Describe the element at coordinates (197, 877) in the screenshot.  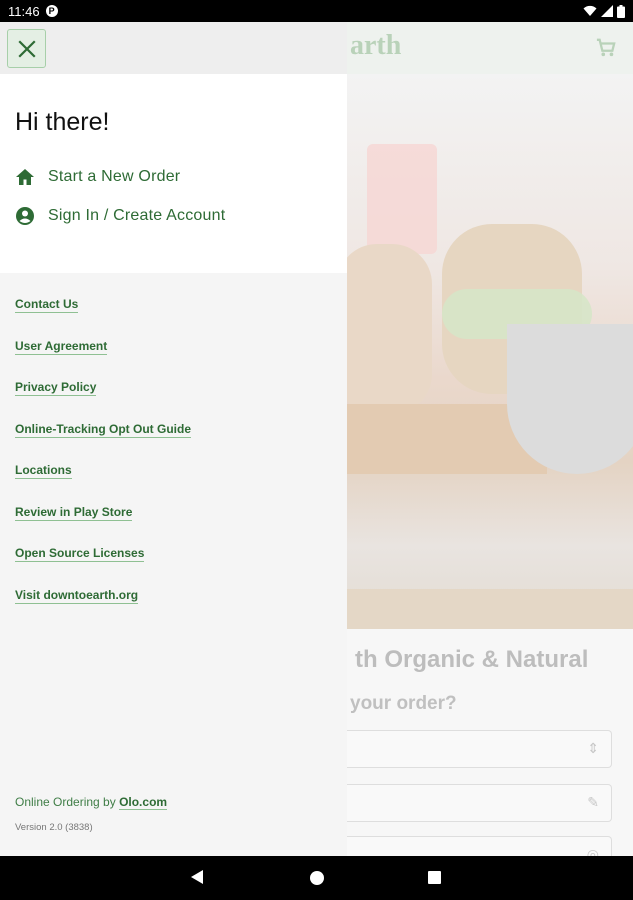
I see `back-icon` at that location.